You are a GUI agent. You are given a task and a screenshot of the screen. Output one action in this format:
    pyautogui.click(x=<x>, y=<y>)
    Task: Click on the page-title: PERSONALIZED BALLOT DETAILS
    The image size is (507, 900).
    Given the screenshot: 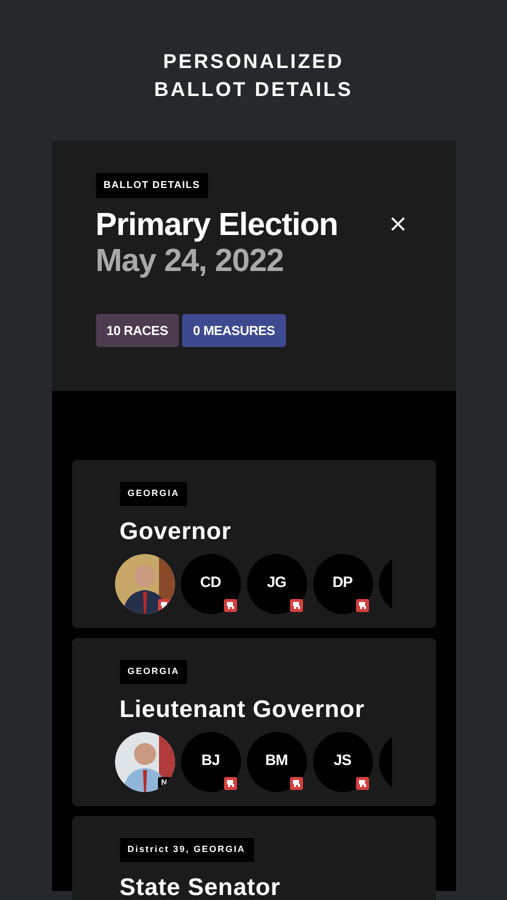 What is the action you would take?
    pyautogui.click(x=253, y=76)
    